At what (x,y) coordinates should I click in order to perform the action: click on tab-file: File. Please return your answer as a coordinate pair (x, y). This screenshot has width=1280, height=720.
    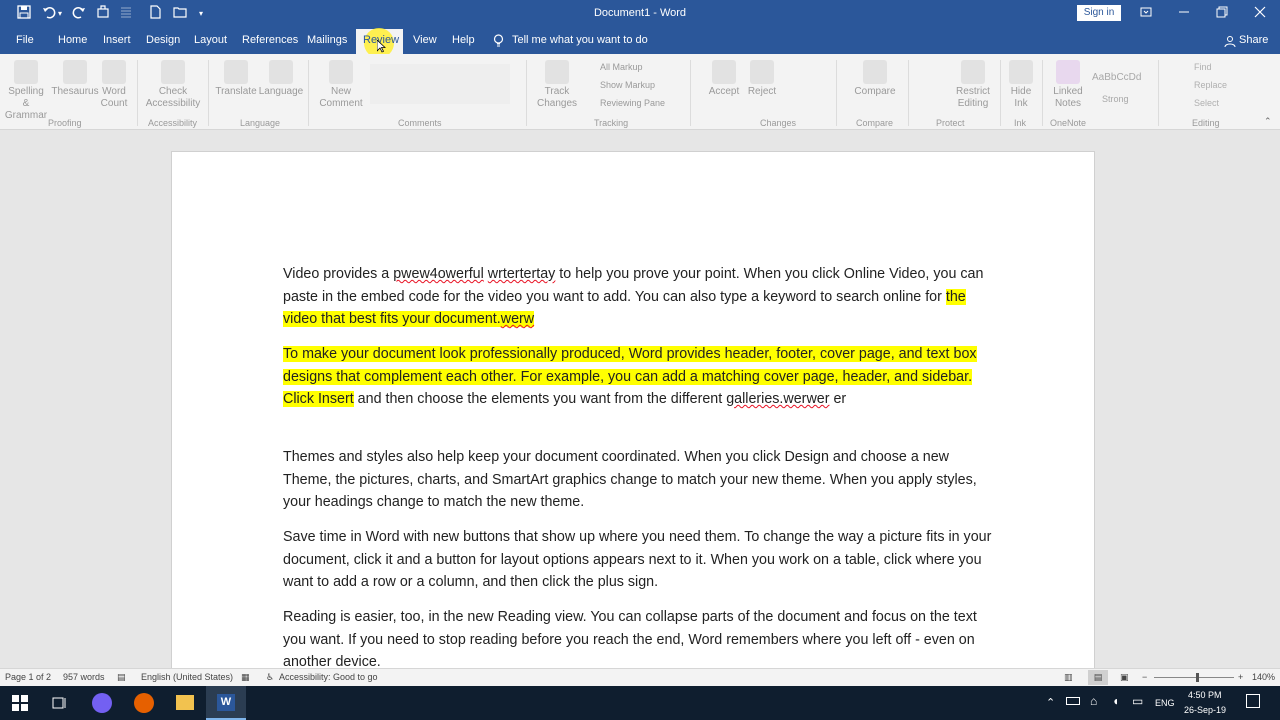
    Looking at the image, I should click on (25, 40).